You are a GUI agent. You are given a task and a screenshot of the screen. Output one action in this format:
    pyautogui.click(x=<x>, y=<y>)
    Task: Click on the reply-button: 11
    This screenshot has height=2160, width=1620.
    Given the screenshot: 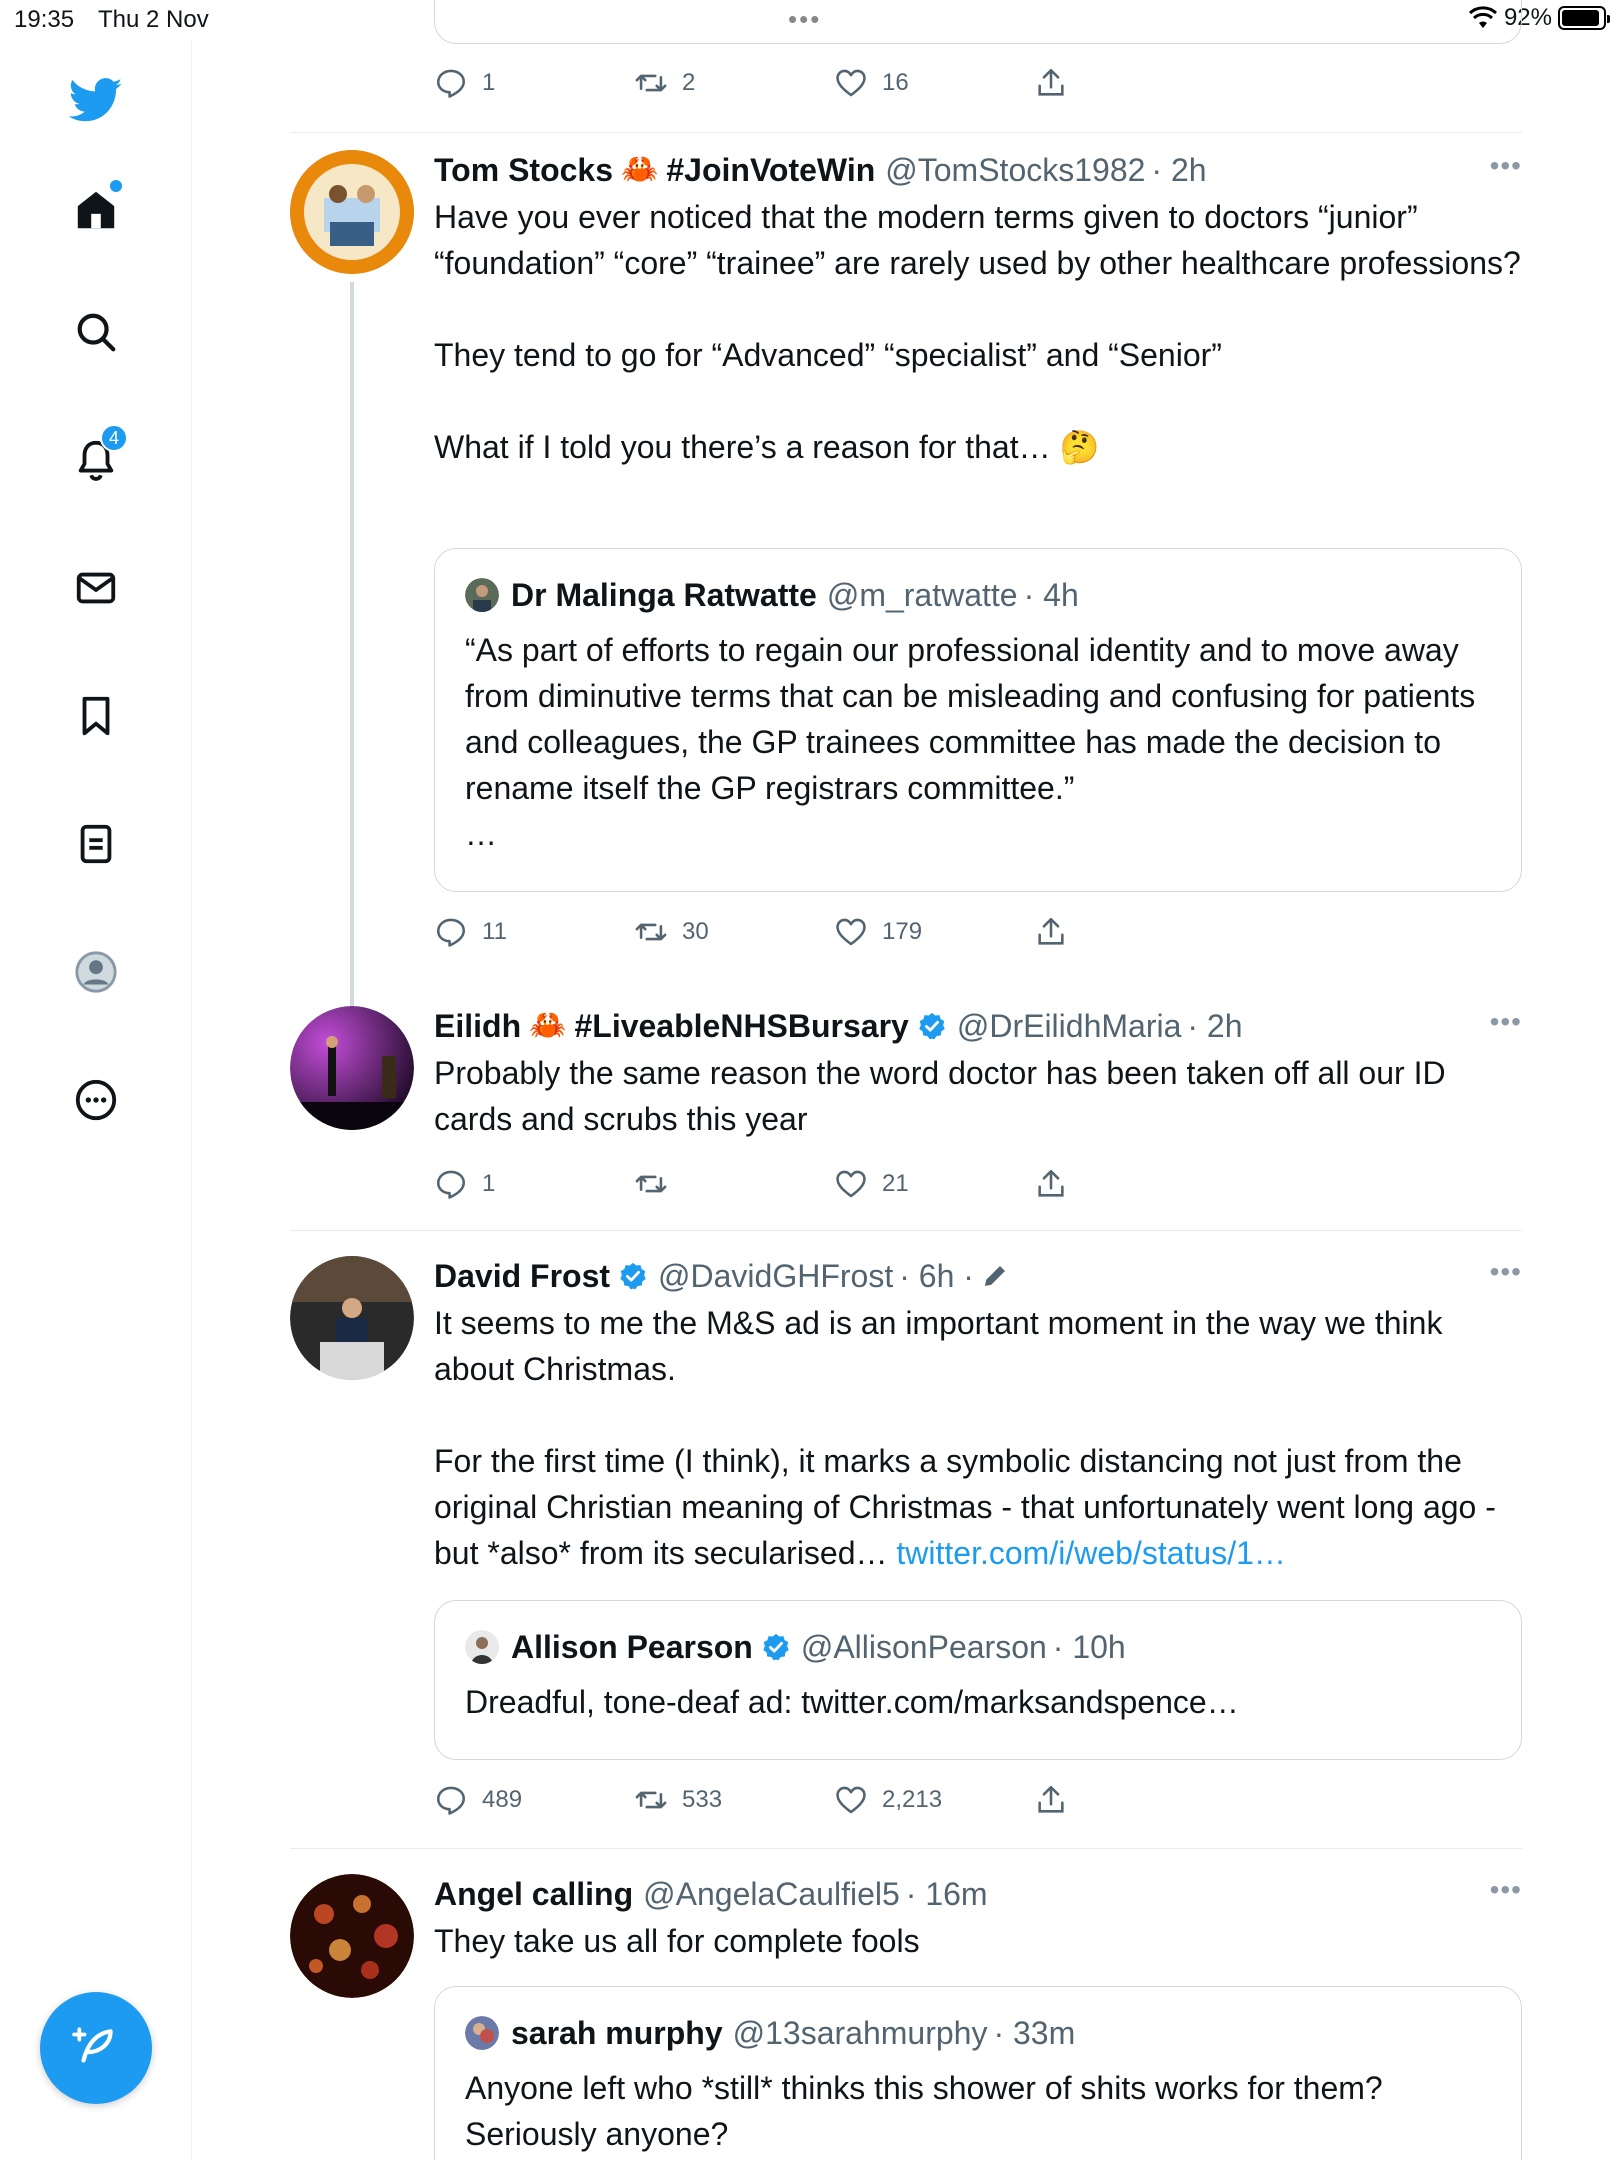 What is the action you would take?
    pyautogui.click(x=470, y=932)
    